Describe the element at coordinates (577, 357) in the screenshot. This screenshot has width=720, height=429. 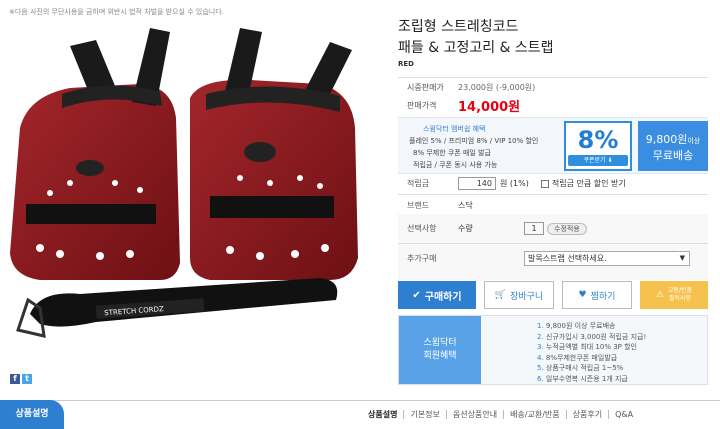
I see `list-item: 4. 8%무제한쿠폰 매일발급` at that location.